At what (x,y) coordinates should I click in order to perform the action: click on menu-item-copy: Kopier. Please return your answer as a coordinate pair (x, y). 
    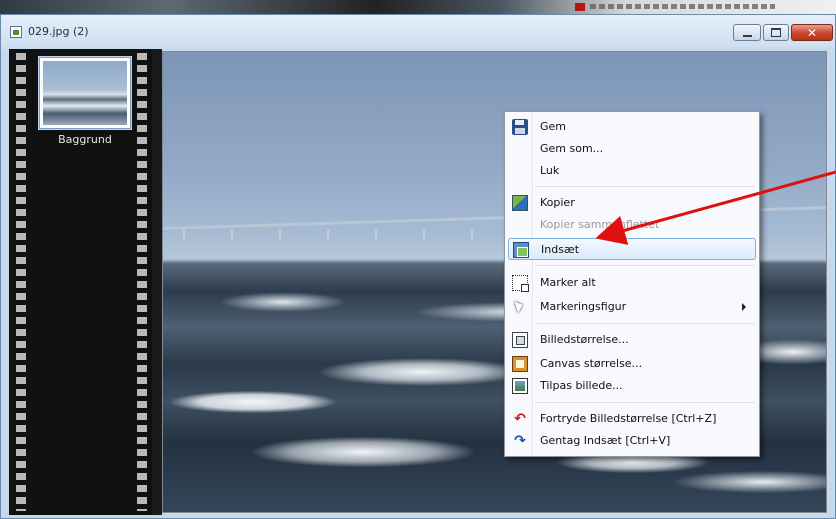
    Looking at the image, I should click on (632, 203).